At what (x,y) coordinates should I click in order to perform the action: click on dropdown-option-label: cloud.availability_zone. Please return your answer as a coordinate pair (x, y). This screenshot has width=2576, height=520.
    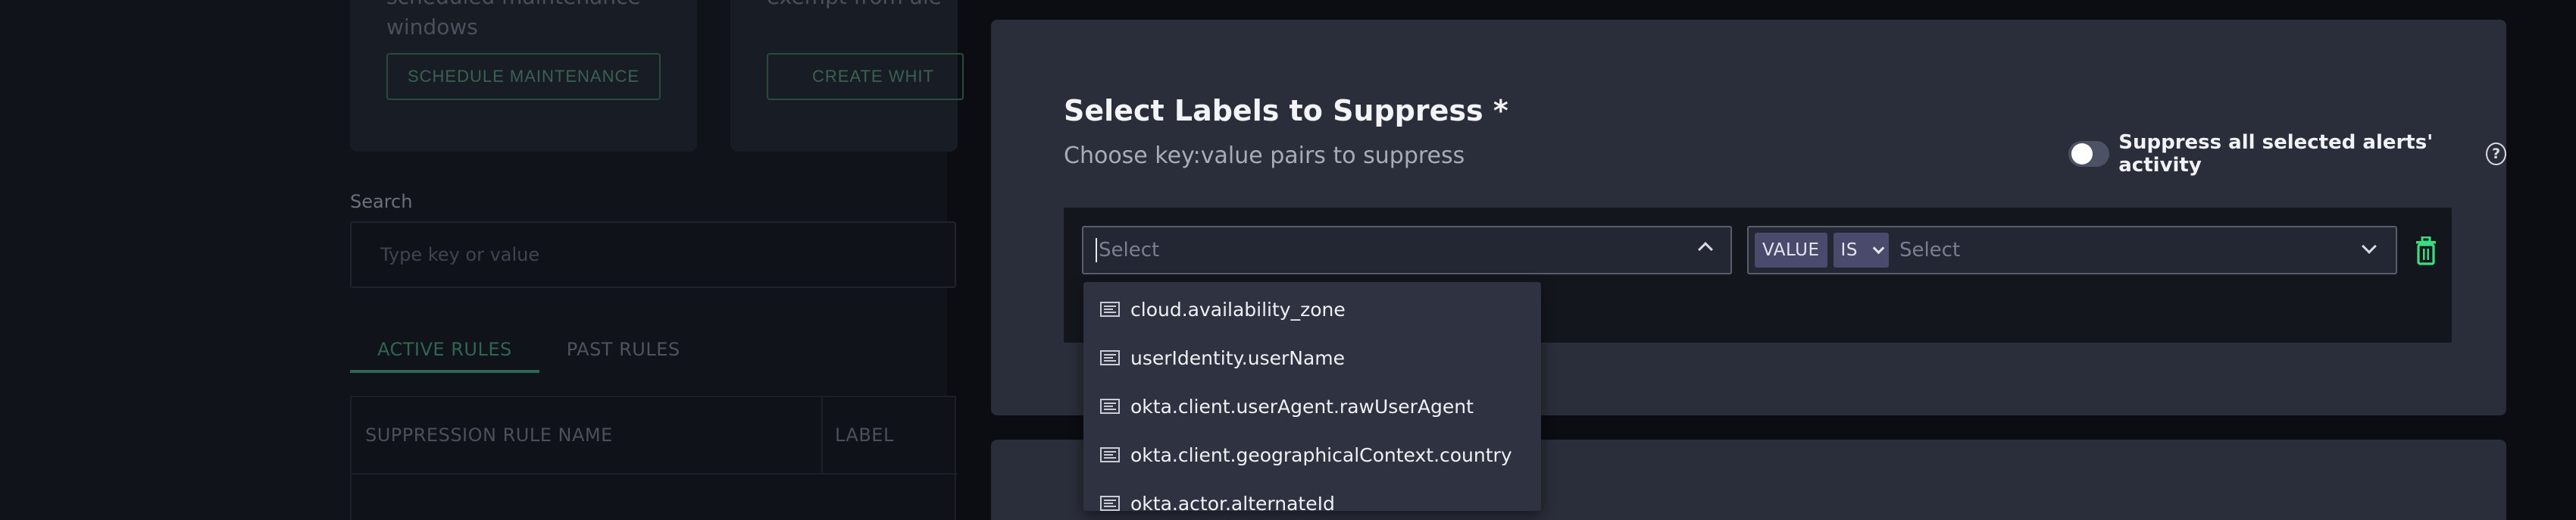
    Looking at the image, I should click on (1238, 309).